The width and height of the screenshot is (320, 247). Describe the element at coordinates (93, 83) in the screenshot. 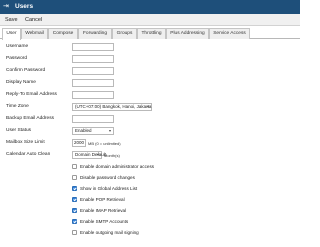

I see `display-name-input` at that location.